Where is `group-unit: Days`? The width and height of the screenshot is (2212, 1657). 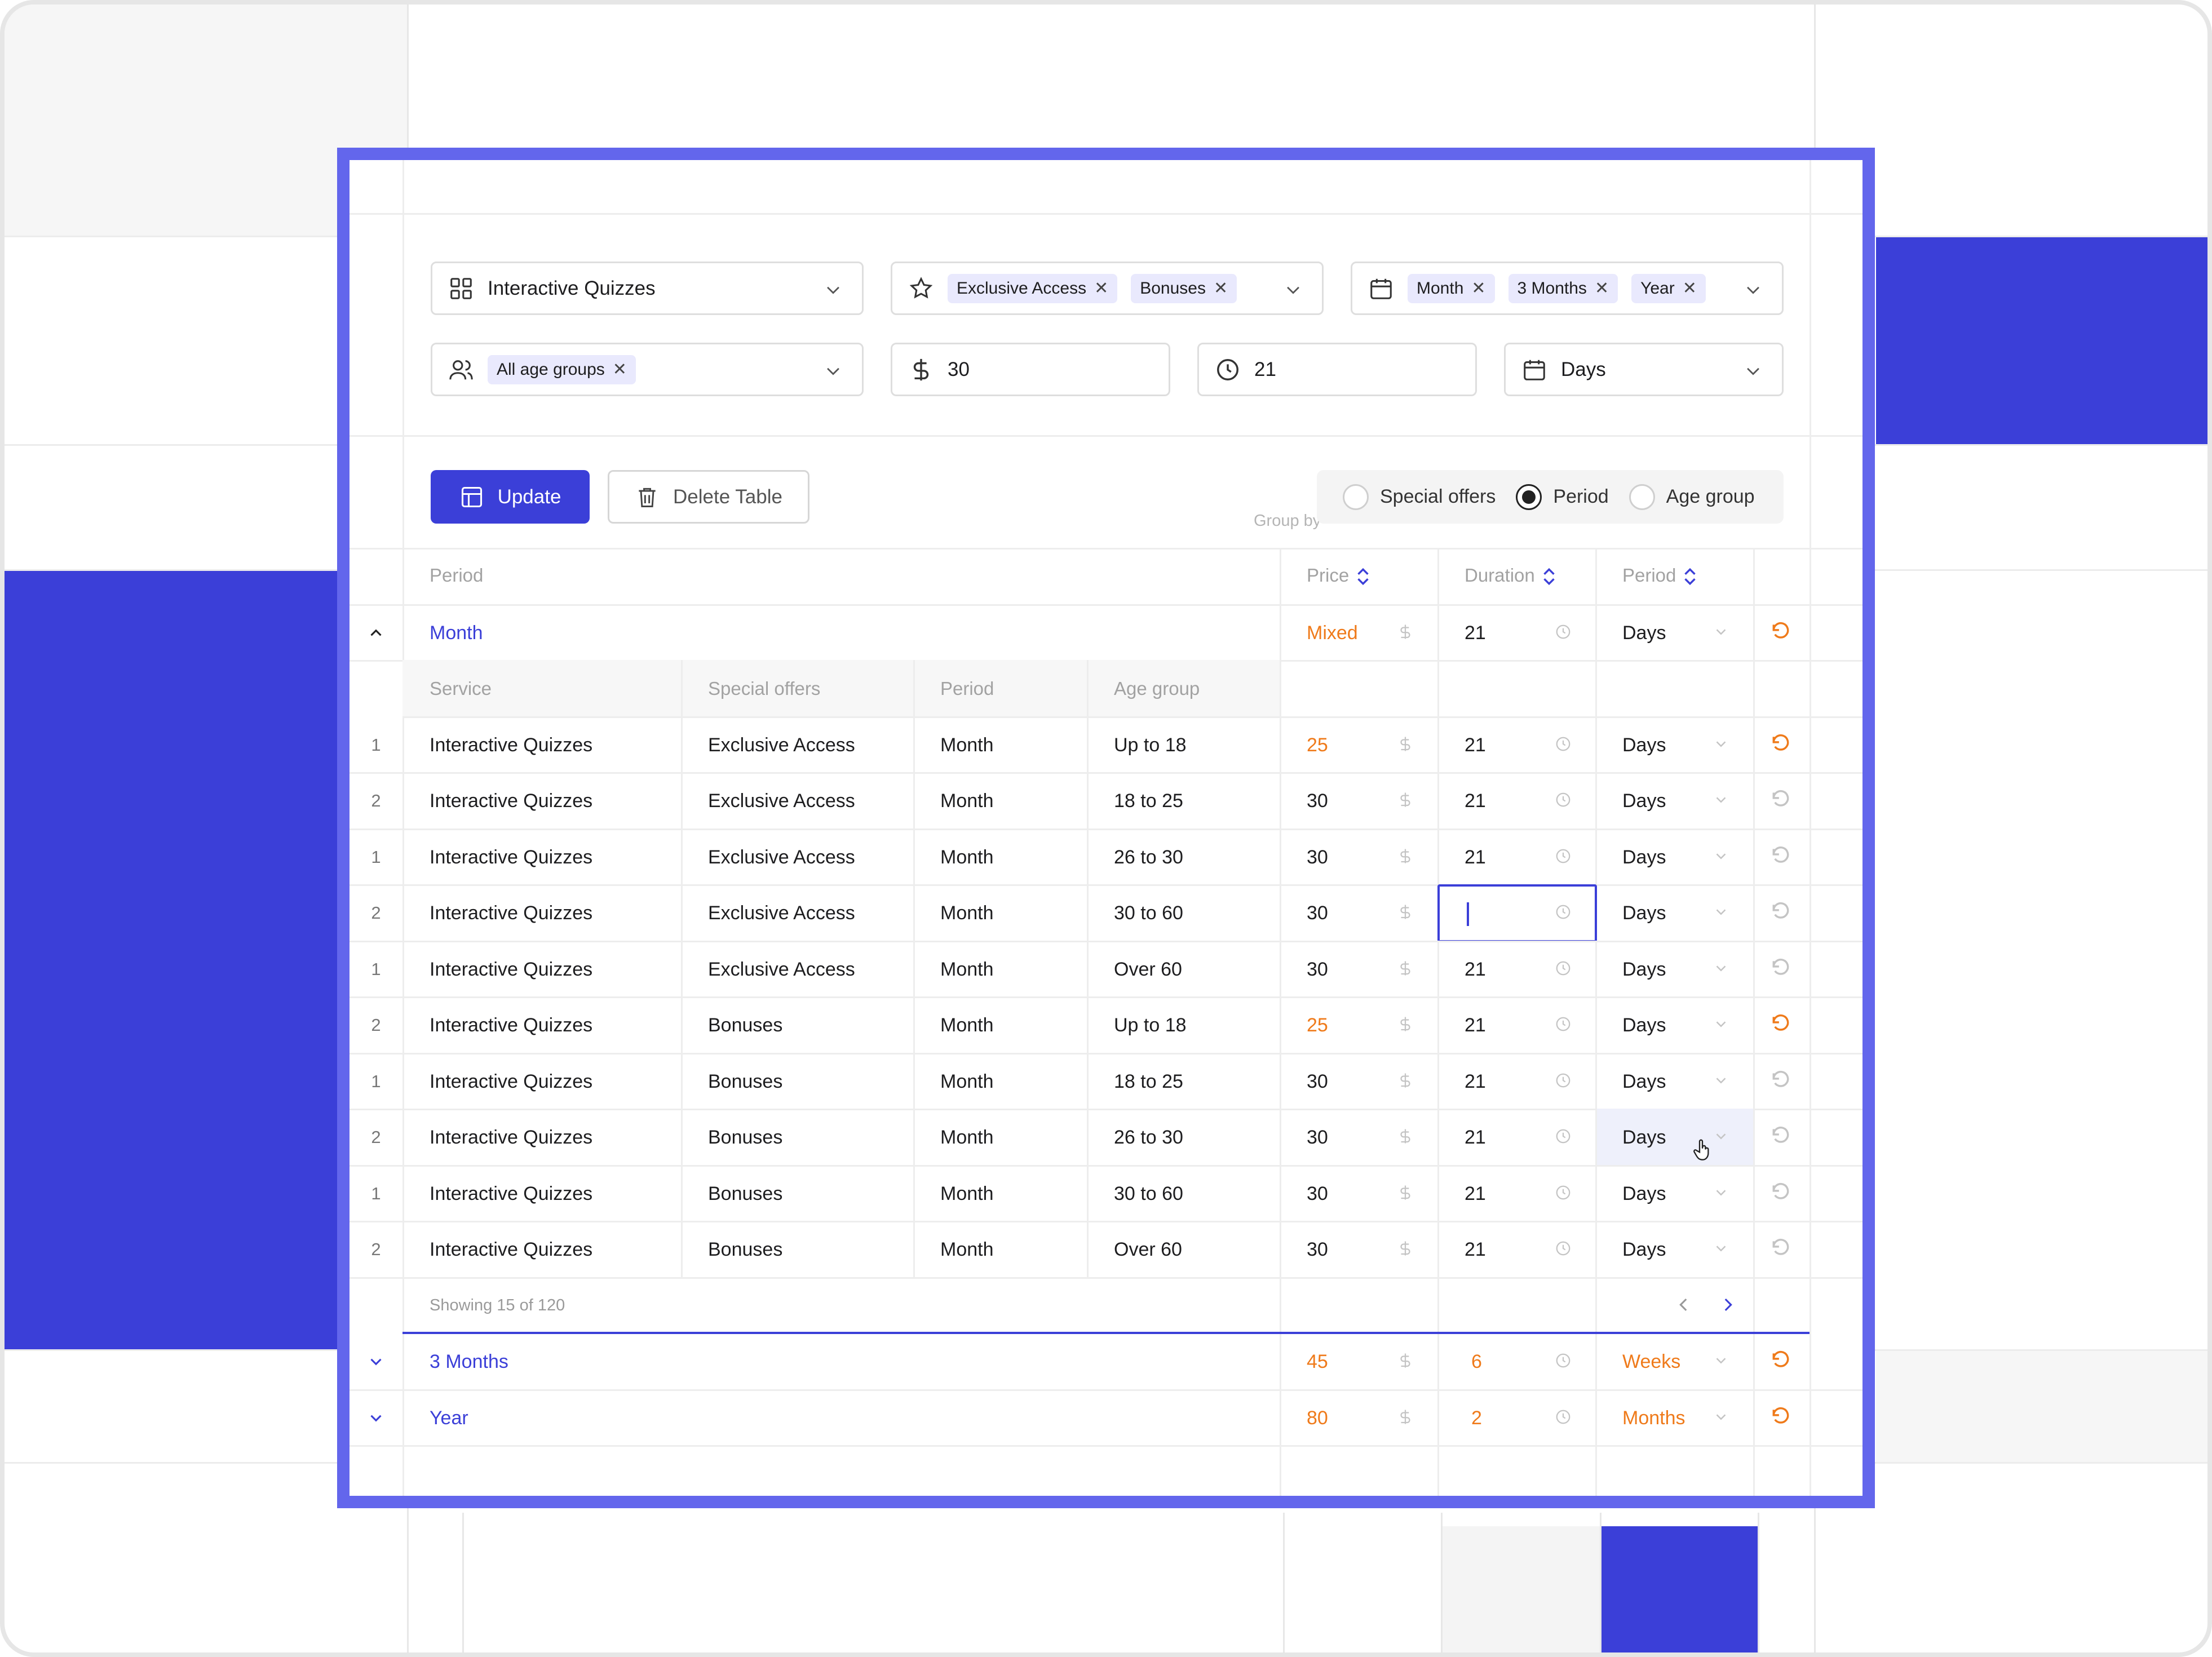 group-unit: Days is located at coordinates (1644, 633).